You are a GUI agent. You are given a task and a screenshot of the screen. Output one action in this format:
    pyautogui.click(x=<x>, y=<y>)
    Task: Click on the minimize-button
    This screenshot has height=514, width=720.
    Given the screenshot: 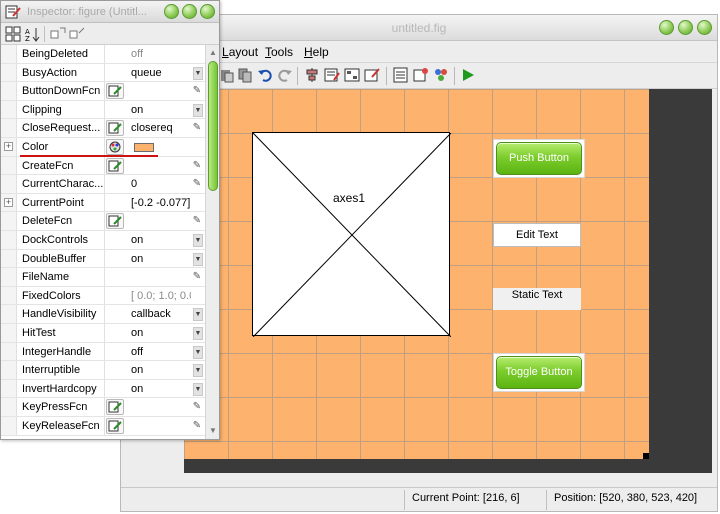 What is the action you would take?
    pyautogui.click(x=666, y=27)
    